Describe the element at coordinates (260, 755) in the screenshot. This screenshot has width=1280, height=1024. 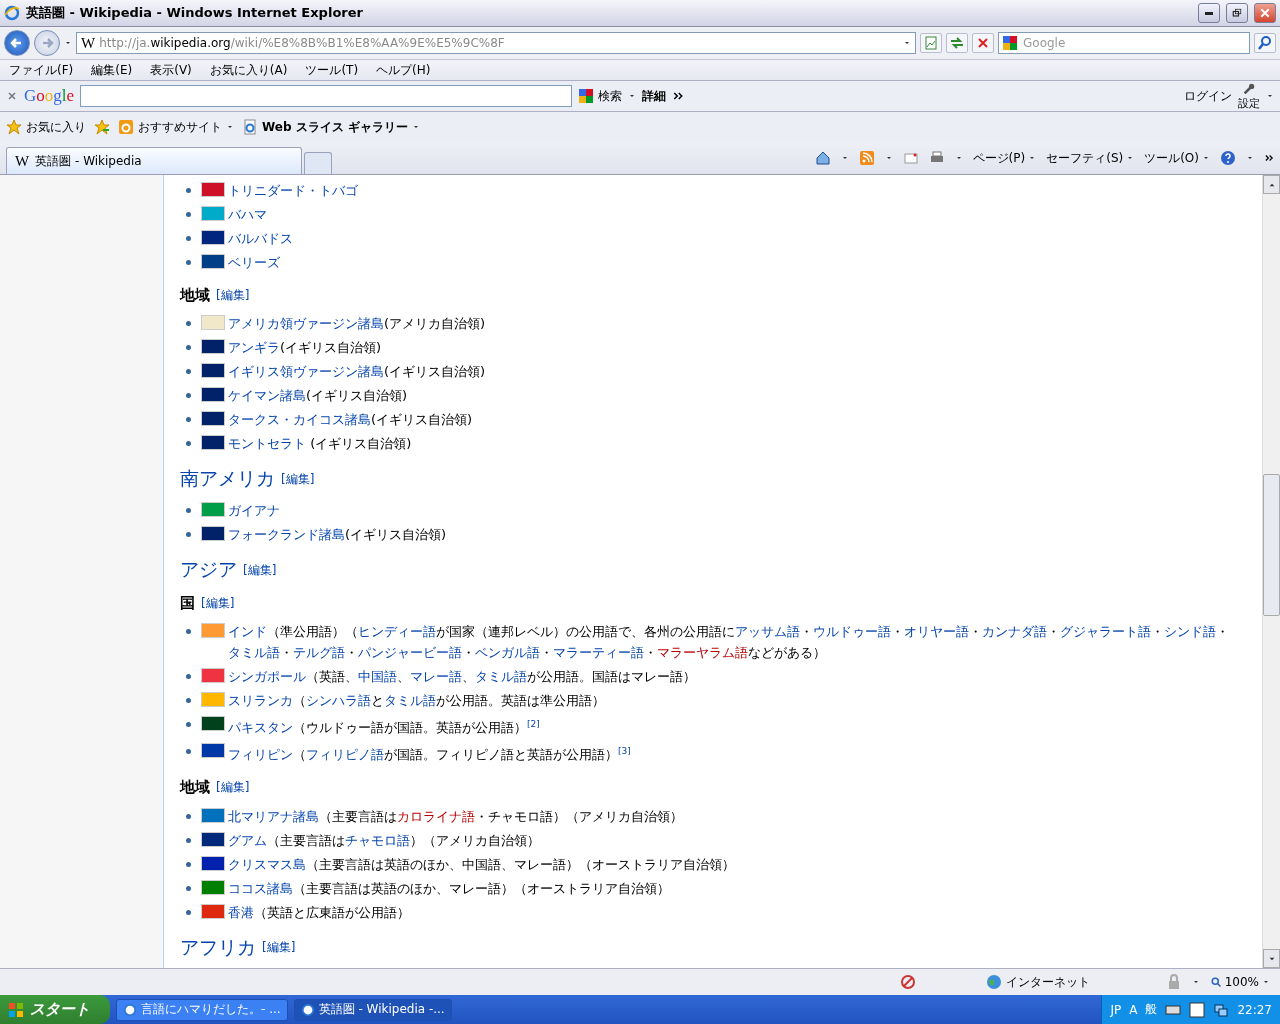
I see `link: フィリピン` at that location.